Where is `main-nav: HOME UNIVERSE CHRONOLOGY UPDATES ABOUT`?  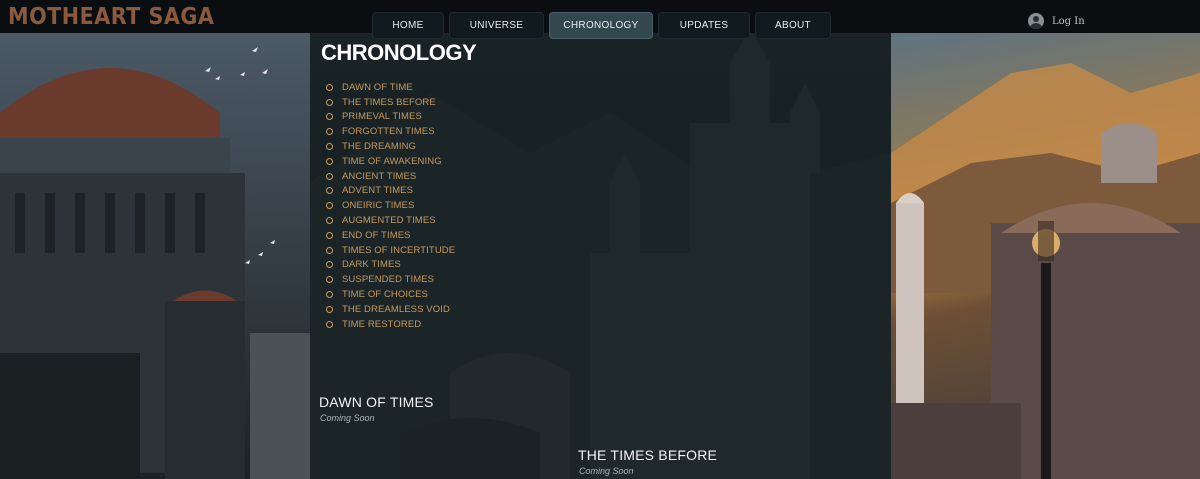
main-nav: HOME UNIVERSE CHRONOLOGY UPDATES ABOUT is located at coordinates (601, 25).